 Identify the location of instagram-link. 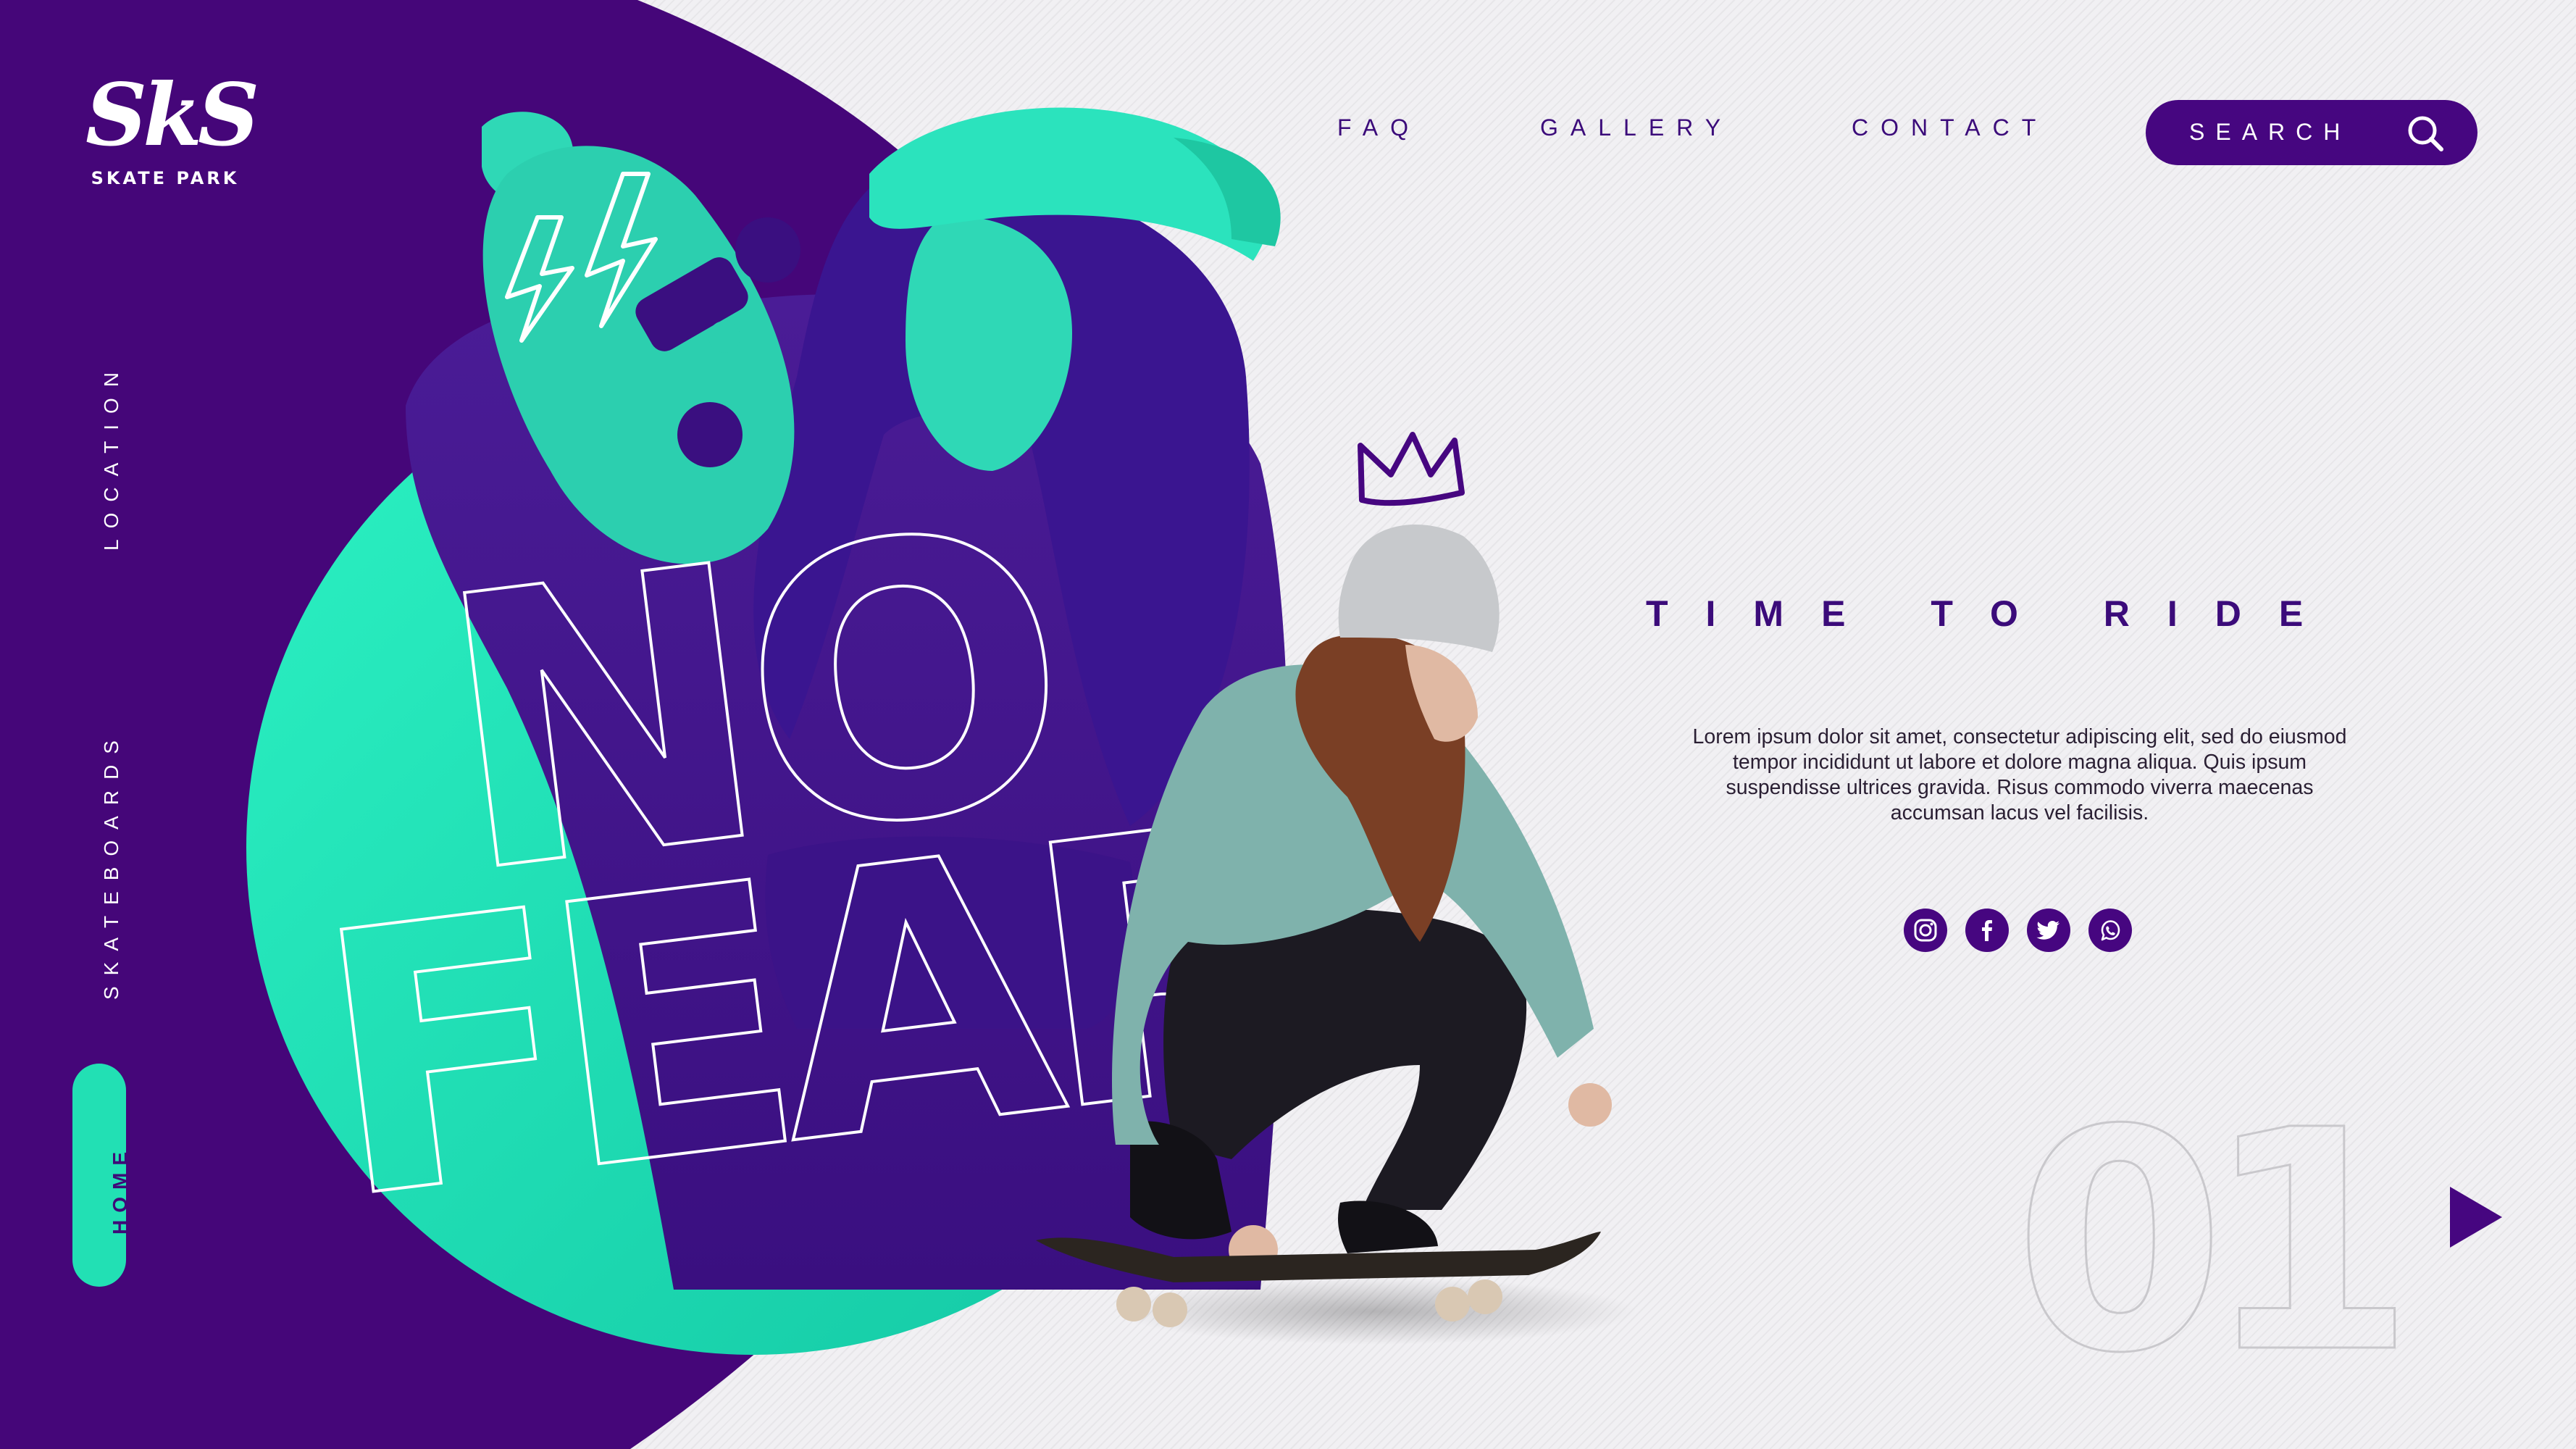
(1926, 931).